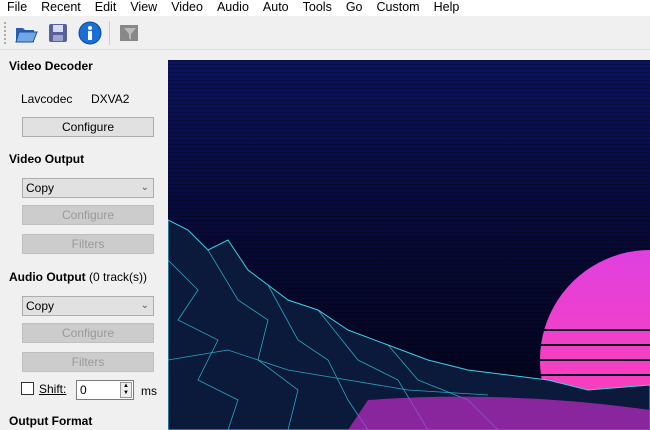  I want to click on audio-output-heading: Audio Output (0 track(s)), so click(78, 277).